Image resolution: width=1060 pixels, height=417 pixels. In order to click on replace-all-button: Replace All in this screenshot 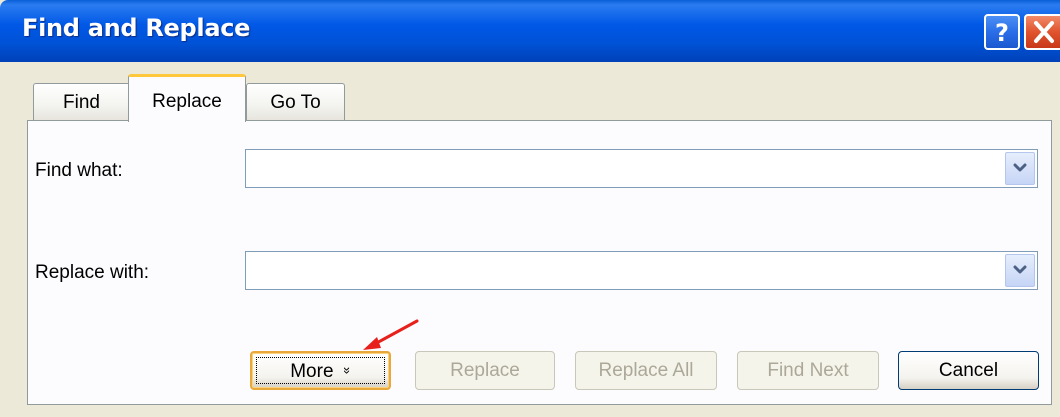, I will do `click(646, 370)`.